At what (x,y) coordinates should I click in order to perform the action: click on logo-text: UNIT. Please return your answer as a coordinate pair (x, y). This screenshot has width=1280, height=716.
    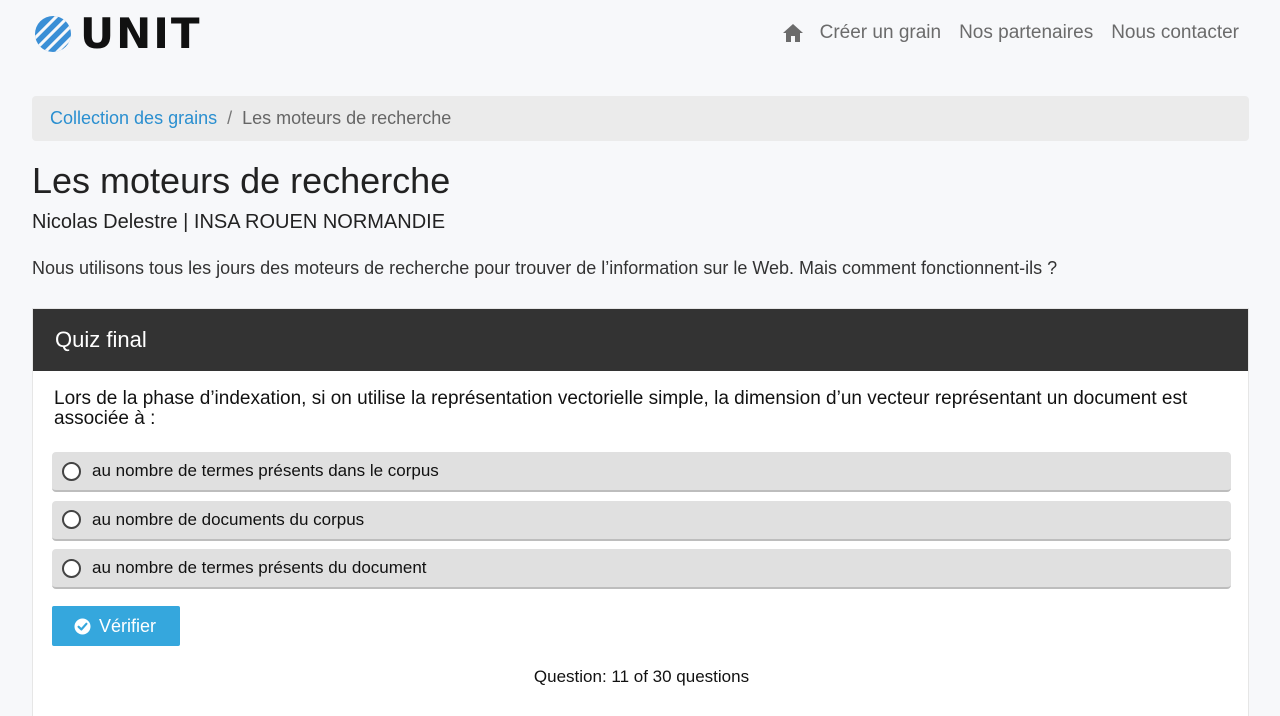
    Looking at the image, I should click on (141, 33).